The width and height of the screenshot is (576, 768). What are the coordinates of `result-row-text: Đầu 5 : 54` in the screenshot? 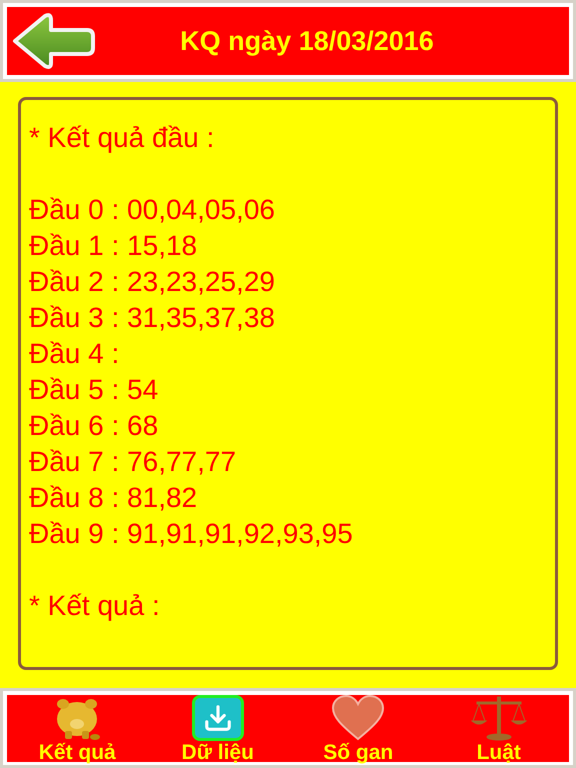 It's located at (94, 390).